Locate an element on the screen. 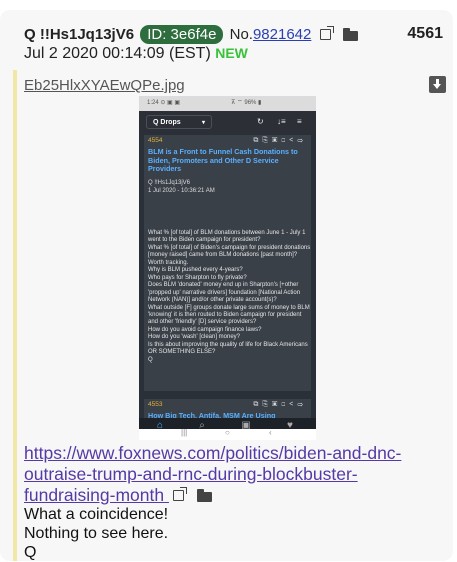 The width and height of the screenshot is (457, 562). home-circle-icon: ○ is located at coordinates (227, 432).